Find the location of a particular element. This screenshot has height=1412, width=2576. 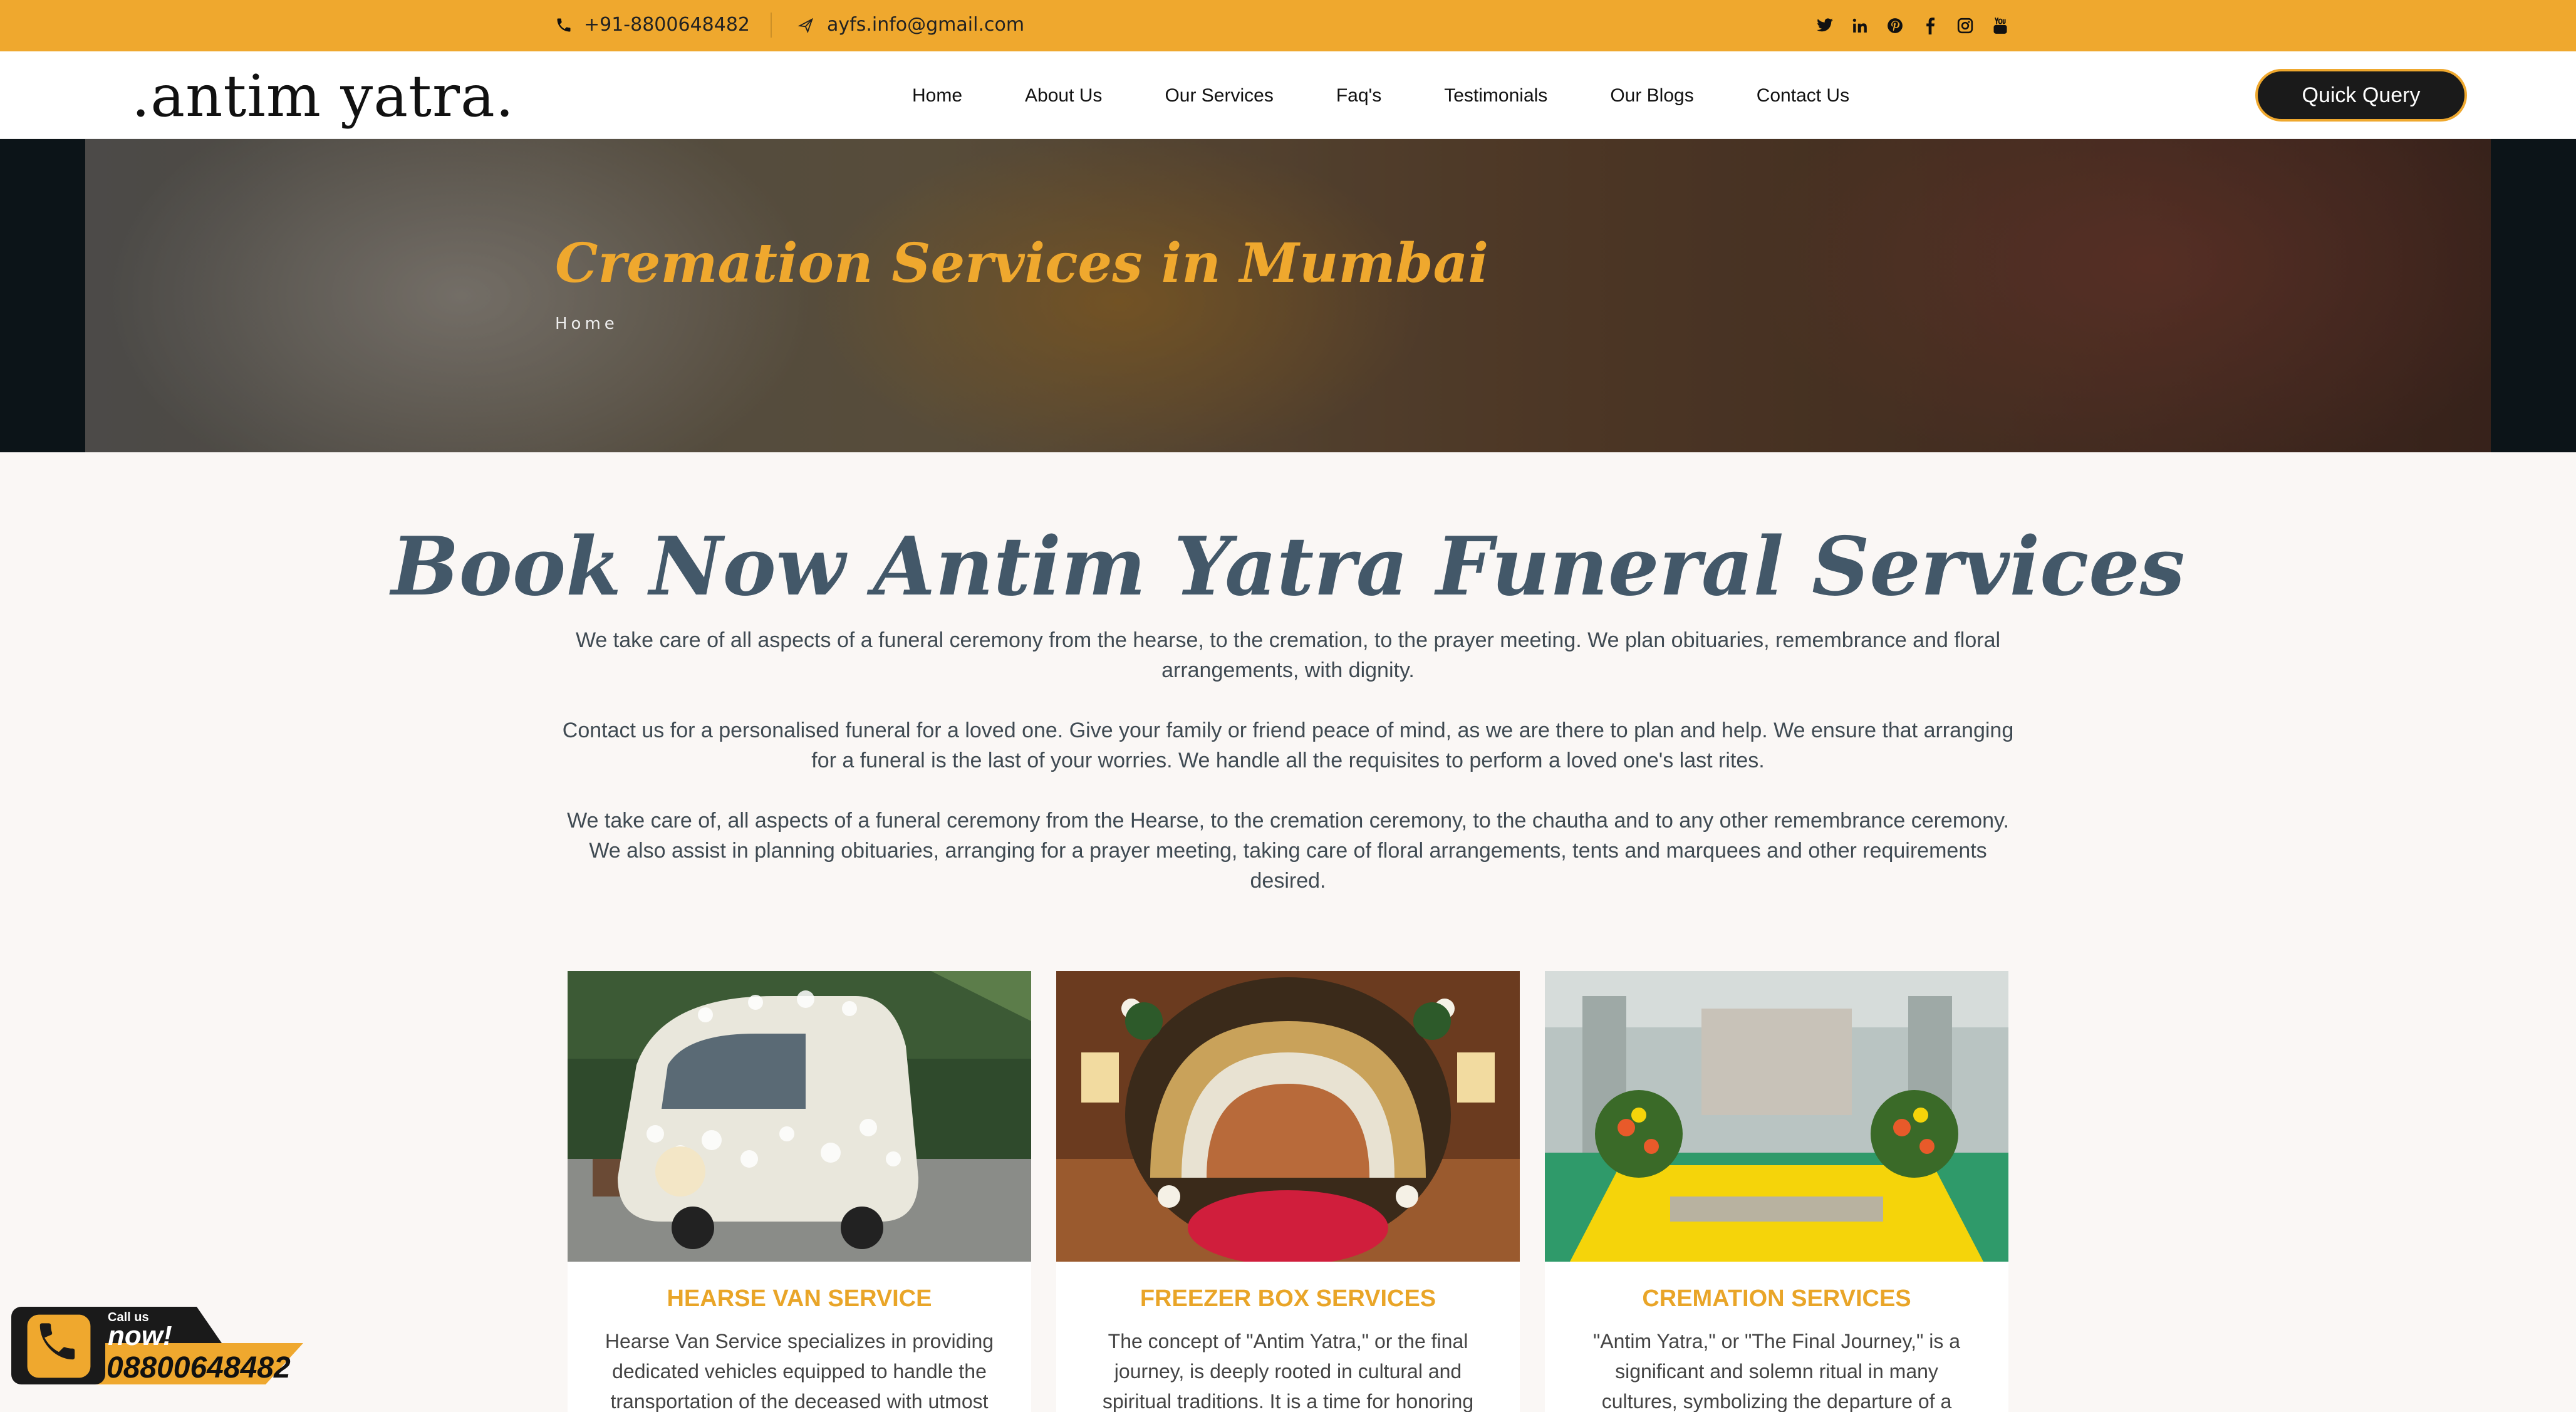

freezer-box-image is located at coordinates (1288, 1116).